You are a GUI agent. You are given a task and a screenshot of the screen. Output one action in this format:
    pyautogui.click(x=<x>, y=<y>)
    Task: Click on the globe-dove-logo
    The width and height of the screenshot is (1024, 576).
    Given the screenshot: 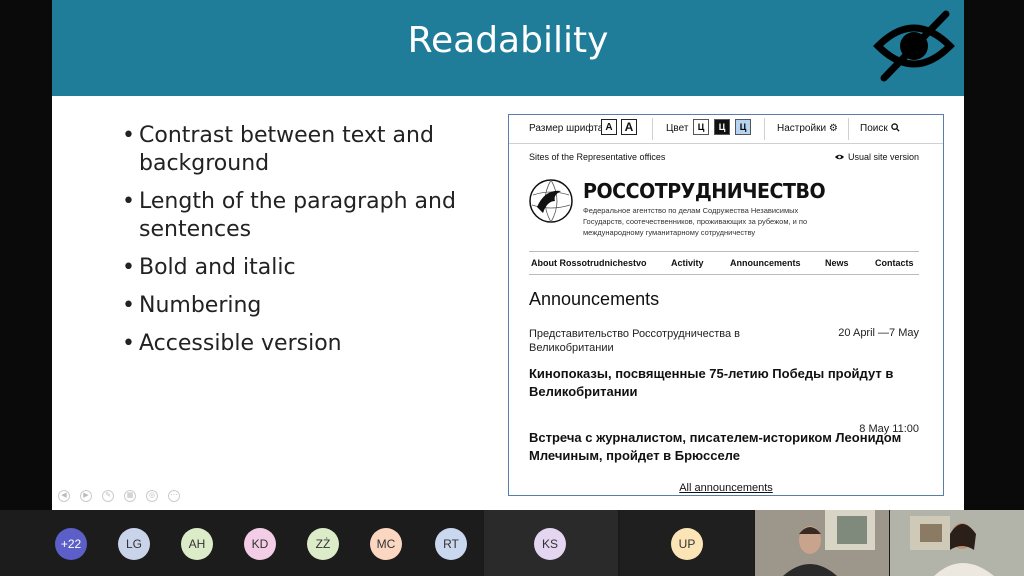 What is the action you would take?
    pyautogui.click(x=551, y=201)
    